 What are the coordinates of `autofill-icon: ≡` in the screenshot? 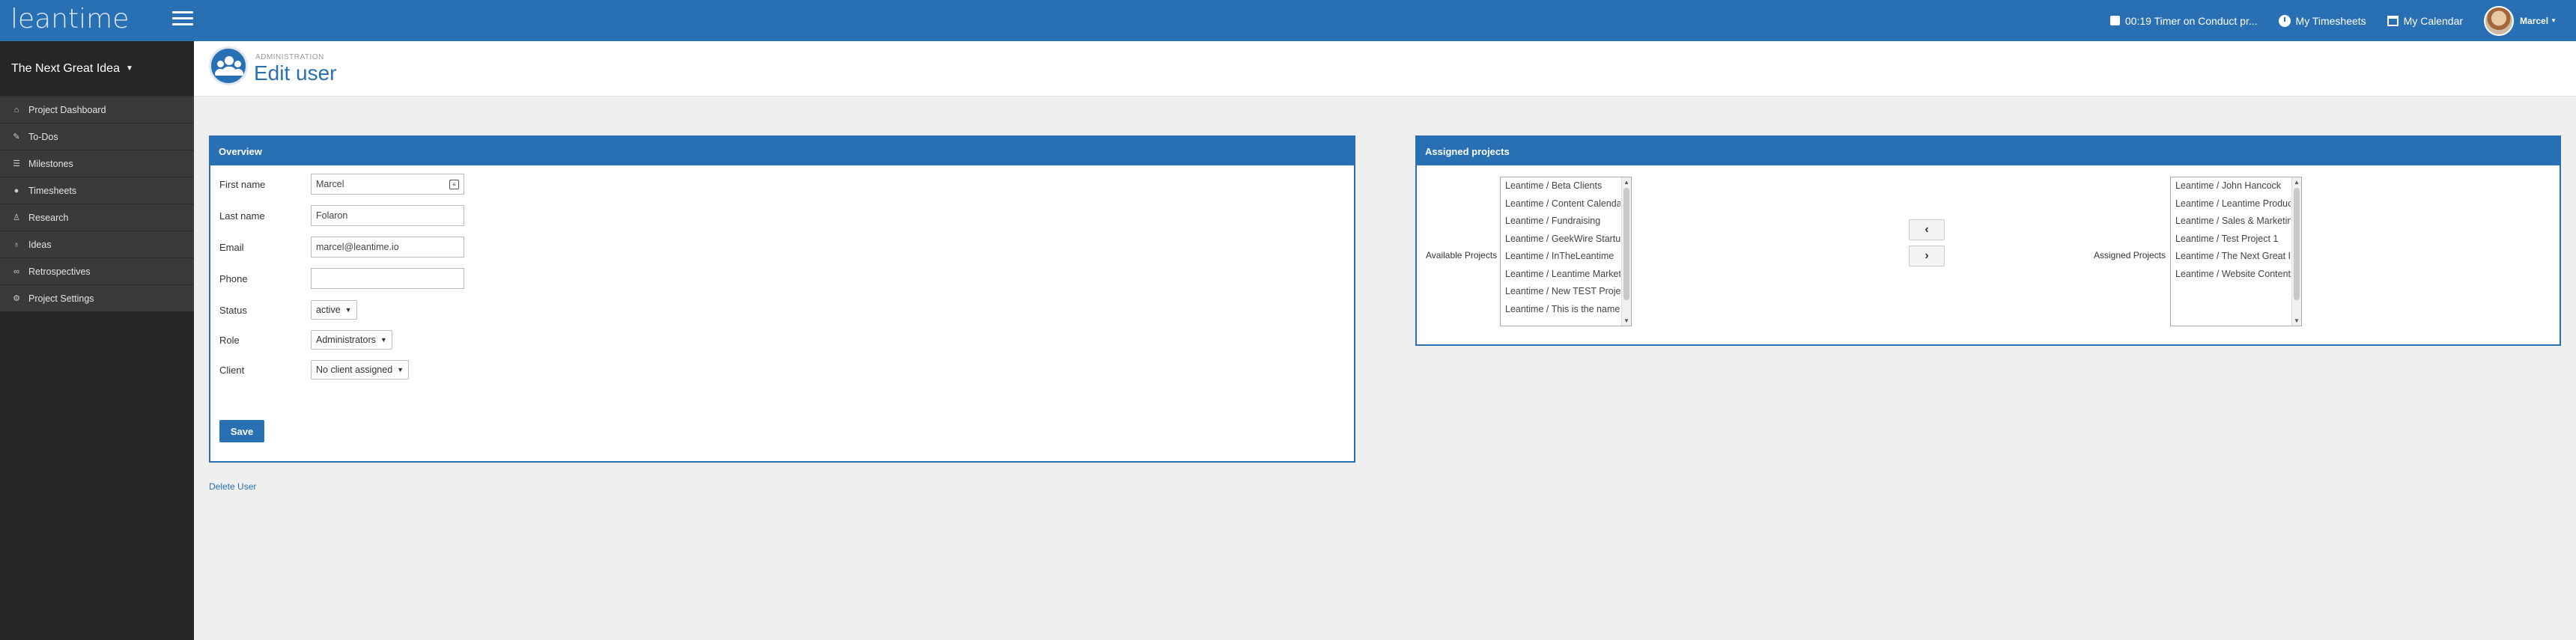 It's located at (454, 184).